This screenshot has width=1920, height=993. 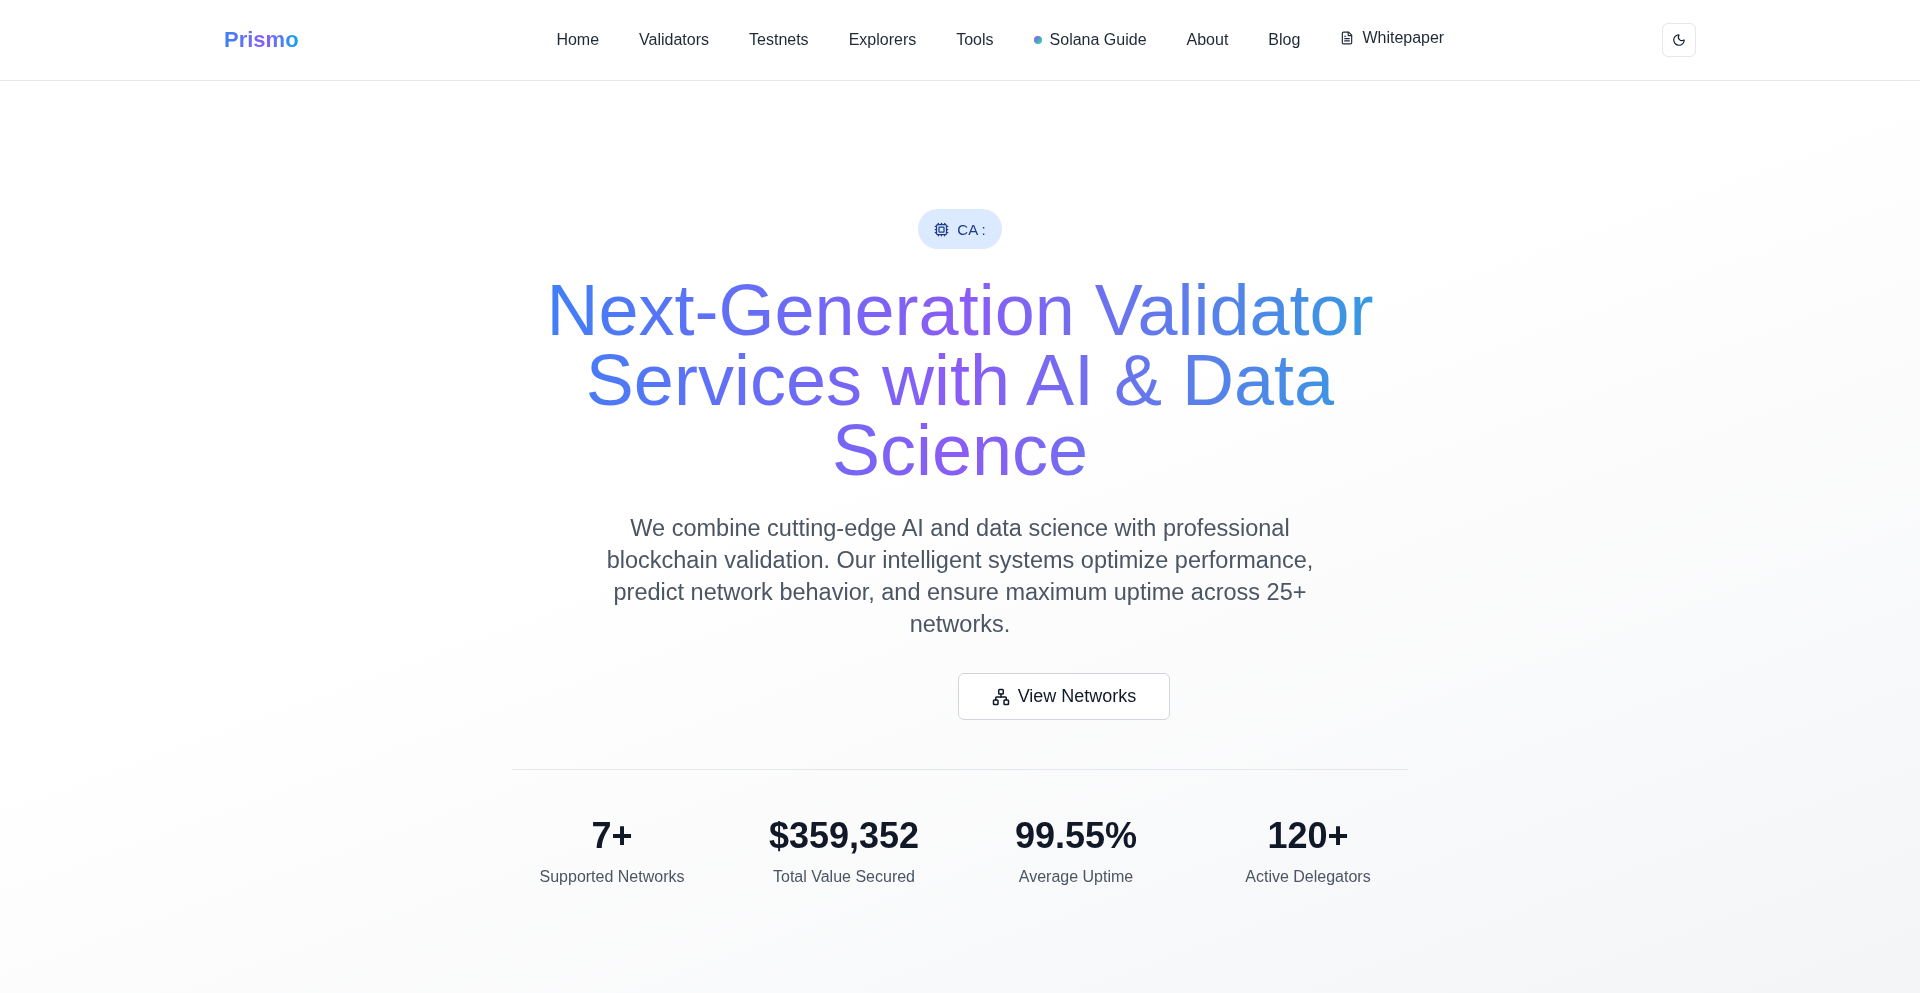 What do you see at coordinates (1207, 40) in the screenshot?
I see `nav-link: About` at bounding box center [1207, 40].